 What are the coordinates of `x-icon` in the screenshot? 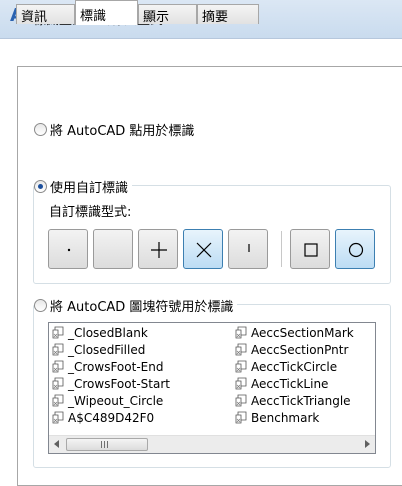 It's located at (204, 250).